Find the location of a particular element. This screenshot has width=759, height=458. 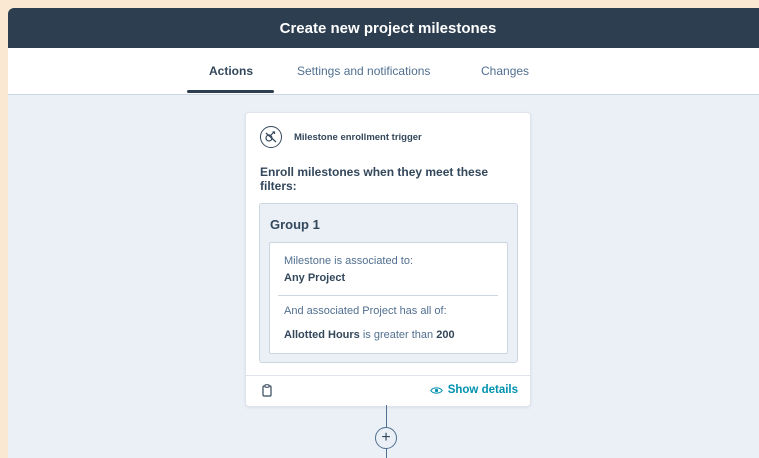

add-action-button: + is located at coordinates (386, 438).